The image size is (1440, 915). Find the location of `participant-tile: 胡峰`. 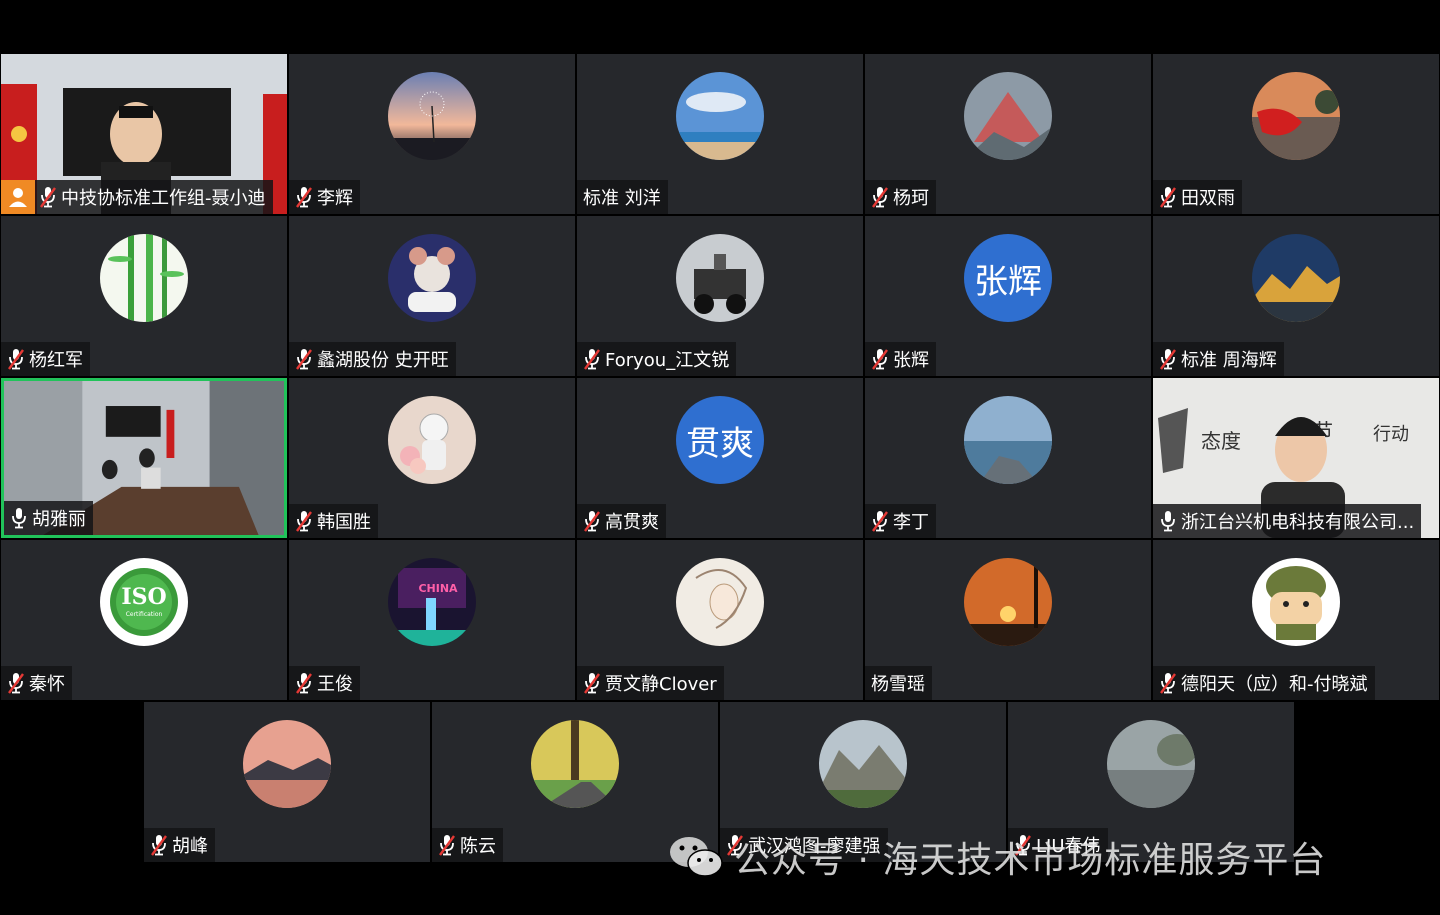

participant-tile: 胡峰 is located at coordinates (287, 782).